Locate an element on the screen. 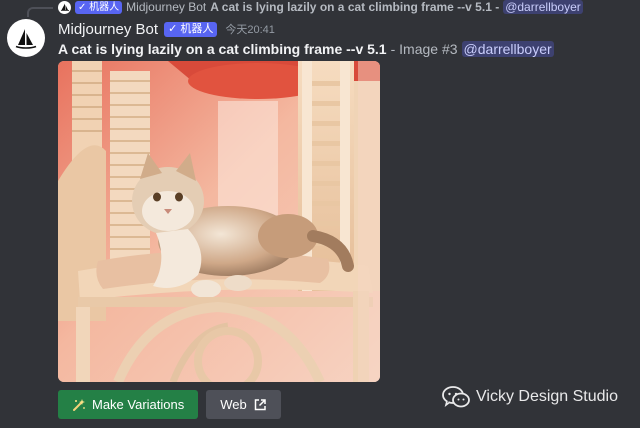  web-button: Web is located at coordinates (243, 404).